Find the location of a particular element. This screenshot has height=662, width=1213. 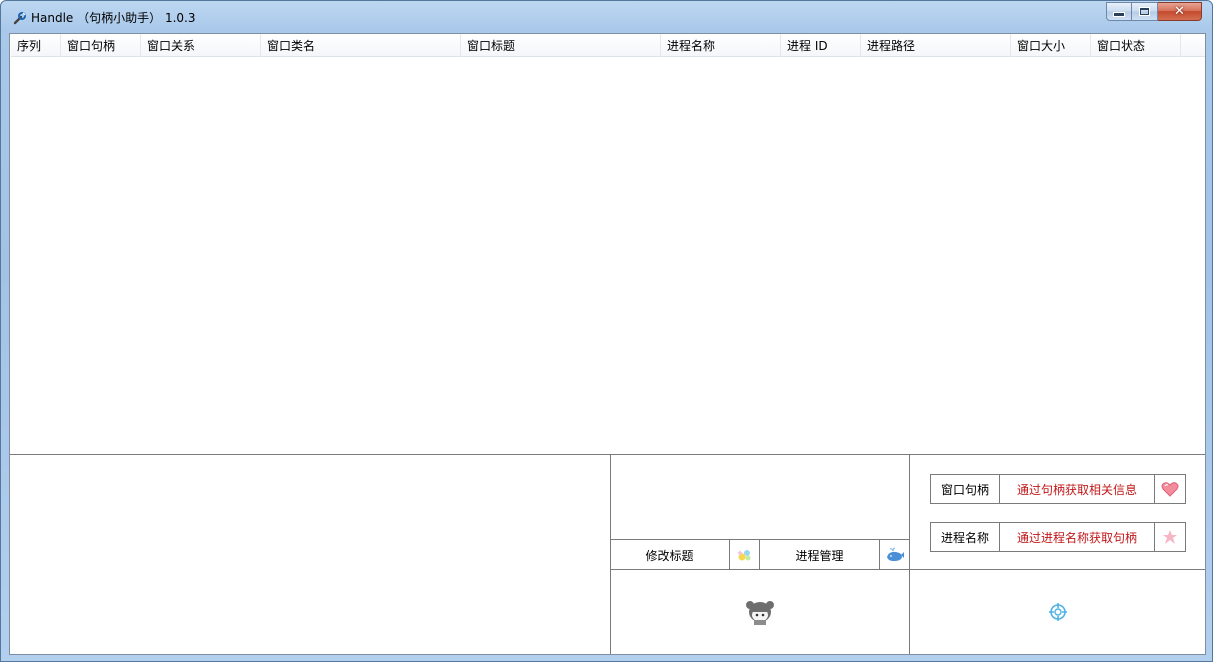

get-handle-by-process-name-button: 通过进程名称获取句柄 is located at coordinates (1077, 537).